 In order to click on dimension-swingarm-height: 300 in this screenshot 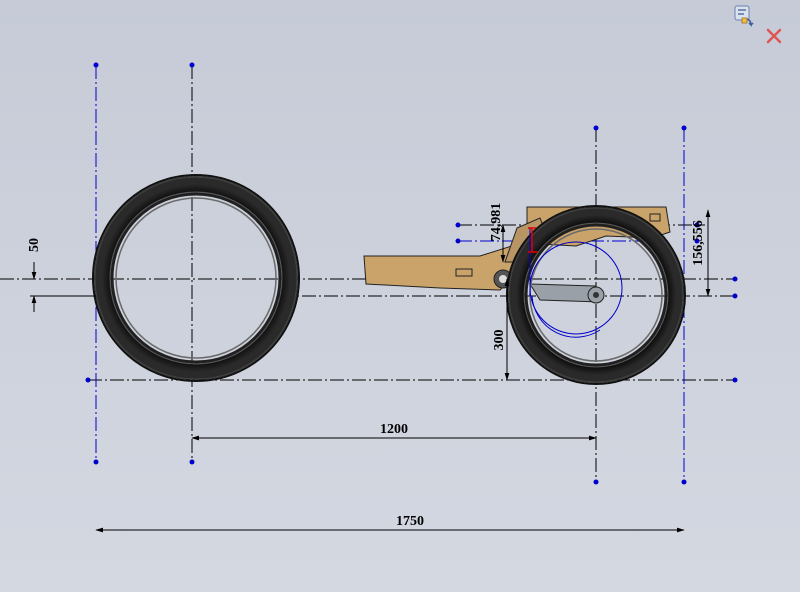, I will do `click(501, 329)`.